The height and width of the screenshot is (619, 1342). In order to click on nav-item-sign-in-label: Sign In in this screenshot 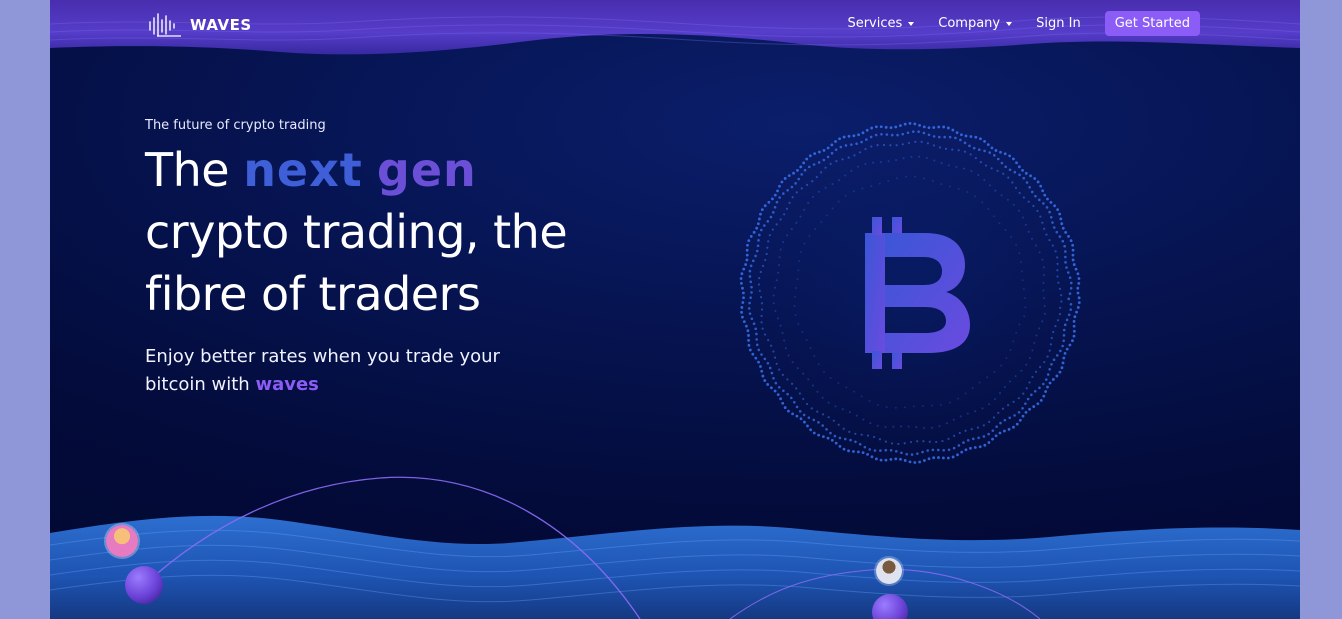, I will do `click(1058, 23)`.